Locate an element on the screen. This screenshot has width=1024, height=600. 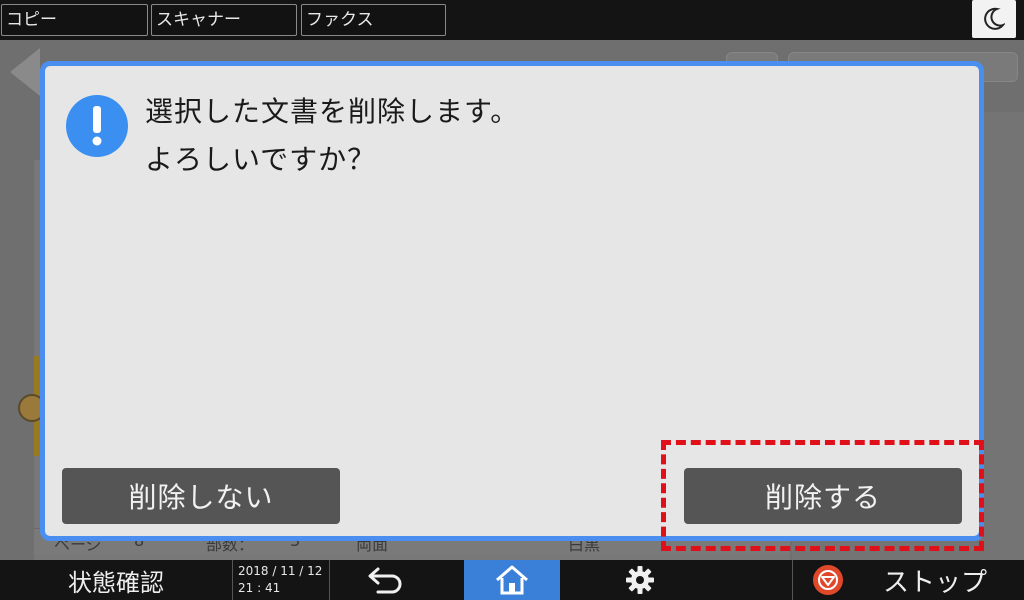
top-app-bar: コピー スキャナー ファクス is located at coordinates (512, 20).